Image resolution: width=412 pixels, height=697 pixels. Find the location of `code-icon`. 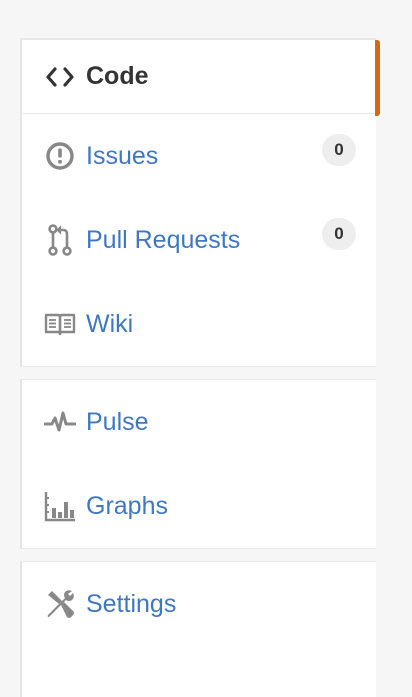

code-icon is located at coordinates (60, 77).